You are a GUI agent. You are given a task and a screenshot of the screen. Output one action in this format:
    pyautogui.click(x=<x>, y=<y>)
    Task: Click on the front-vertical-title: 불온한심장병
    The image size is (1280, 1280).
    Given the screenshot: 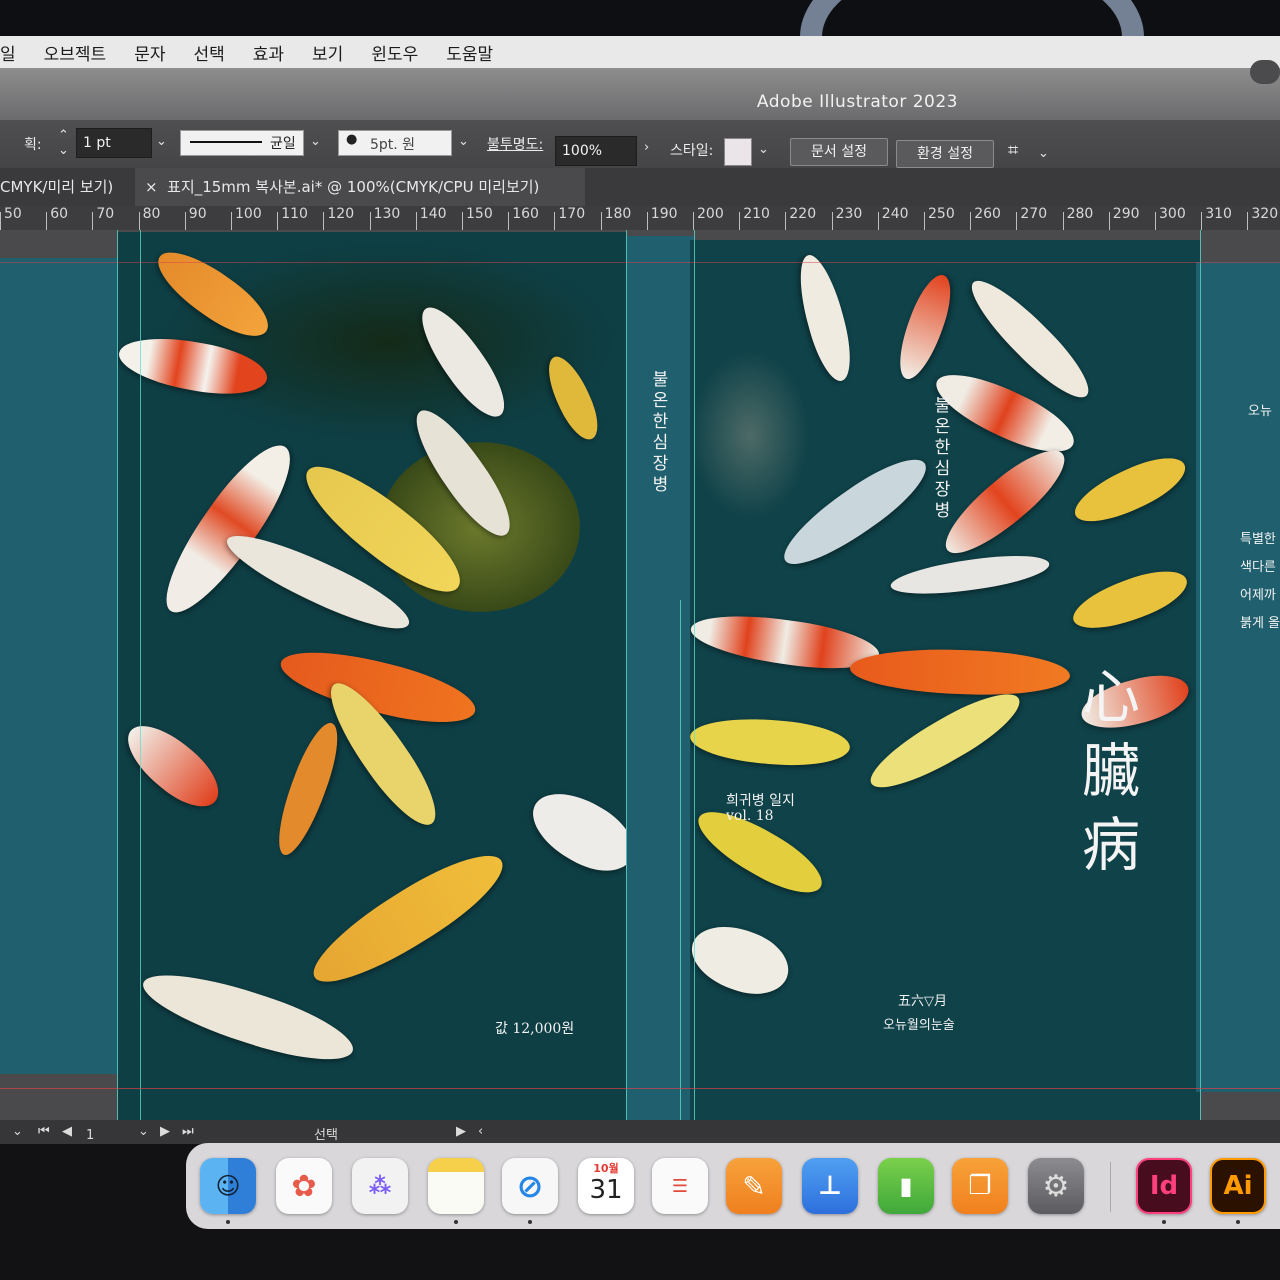 What is the action you would take?
    pyautogui.click(x=940, y=459)
    